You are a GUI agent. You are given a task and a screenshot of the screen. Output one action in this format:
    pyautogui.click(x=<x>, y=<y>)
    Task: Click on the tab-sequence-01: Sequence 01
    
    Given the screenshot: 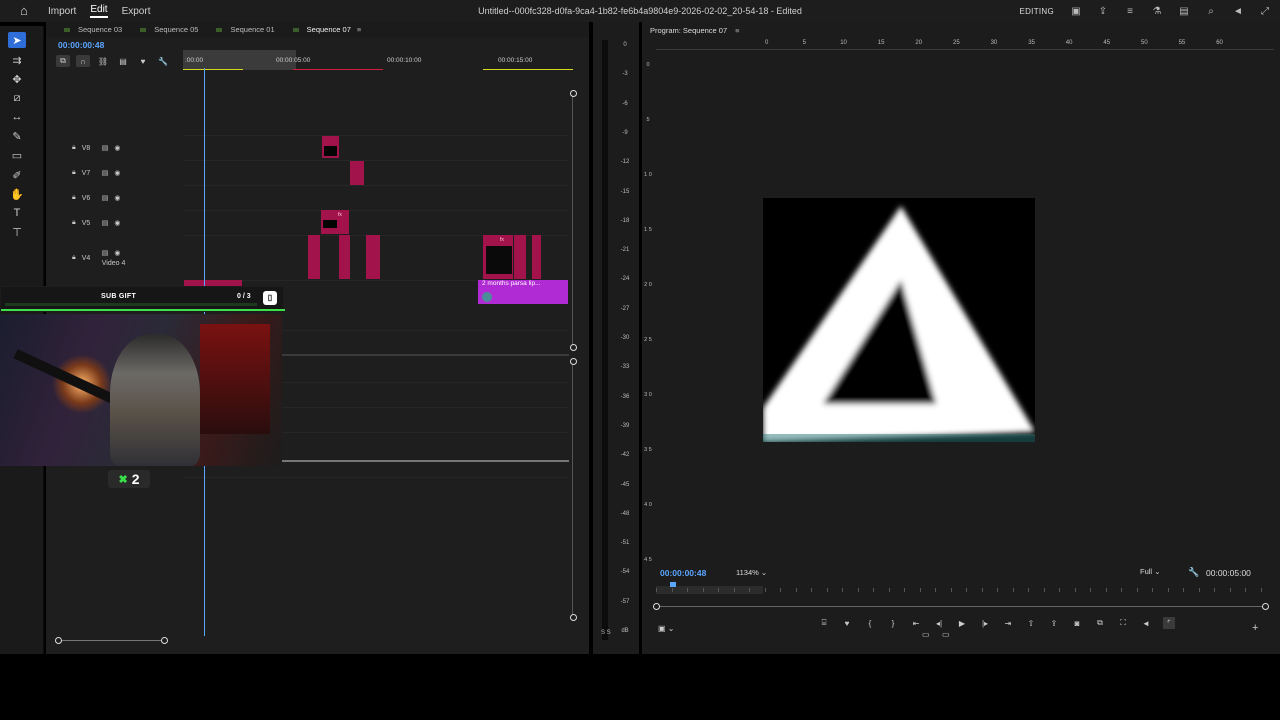 What is the action you would take?
    pyautogui.click(x=245, y=30)
    